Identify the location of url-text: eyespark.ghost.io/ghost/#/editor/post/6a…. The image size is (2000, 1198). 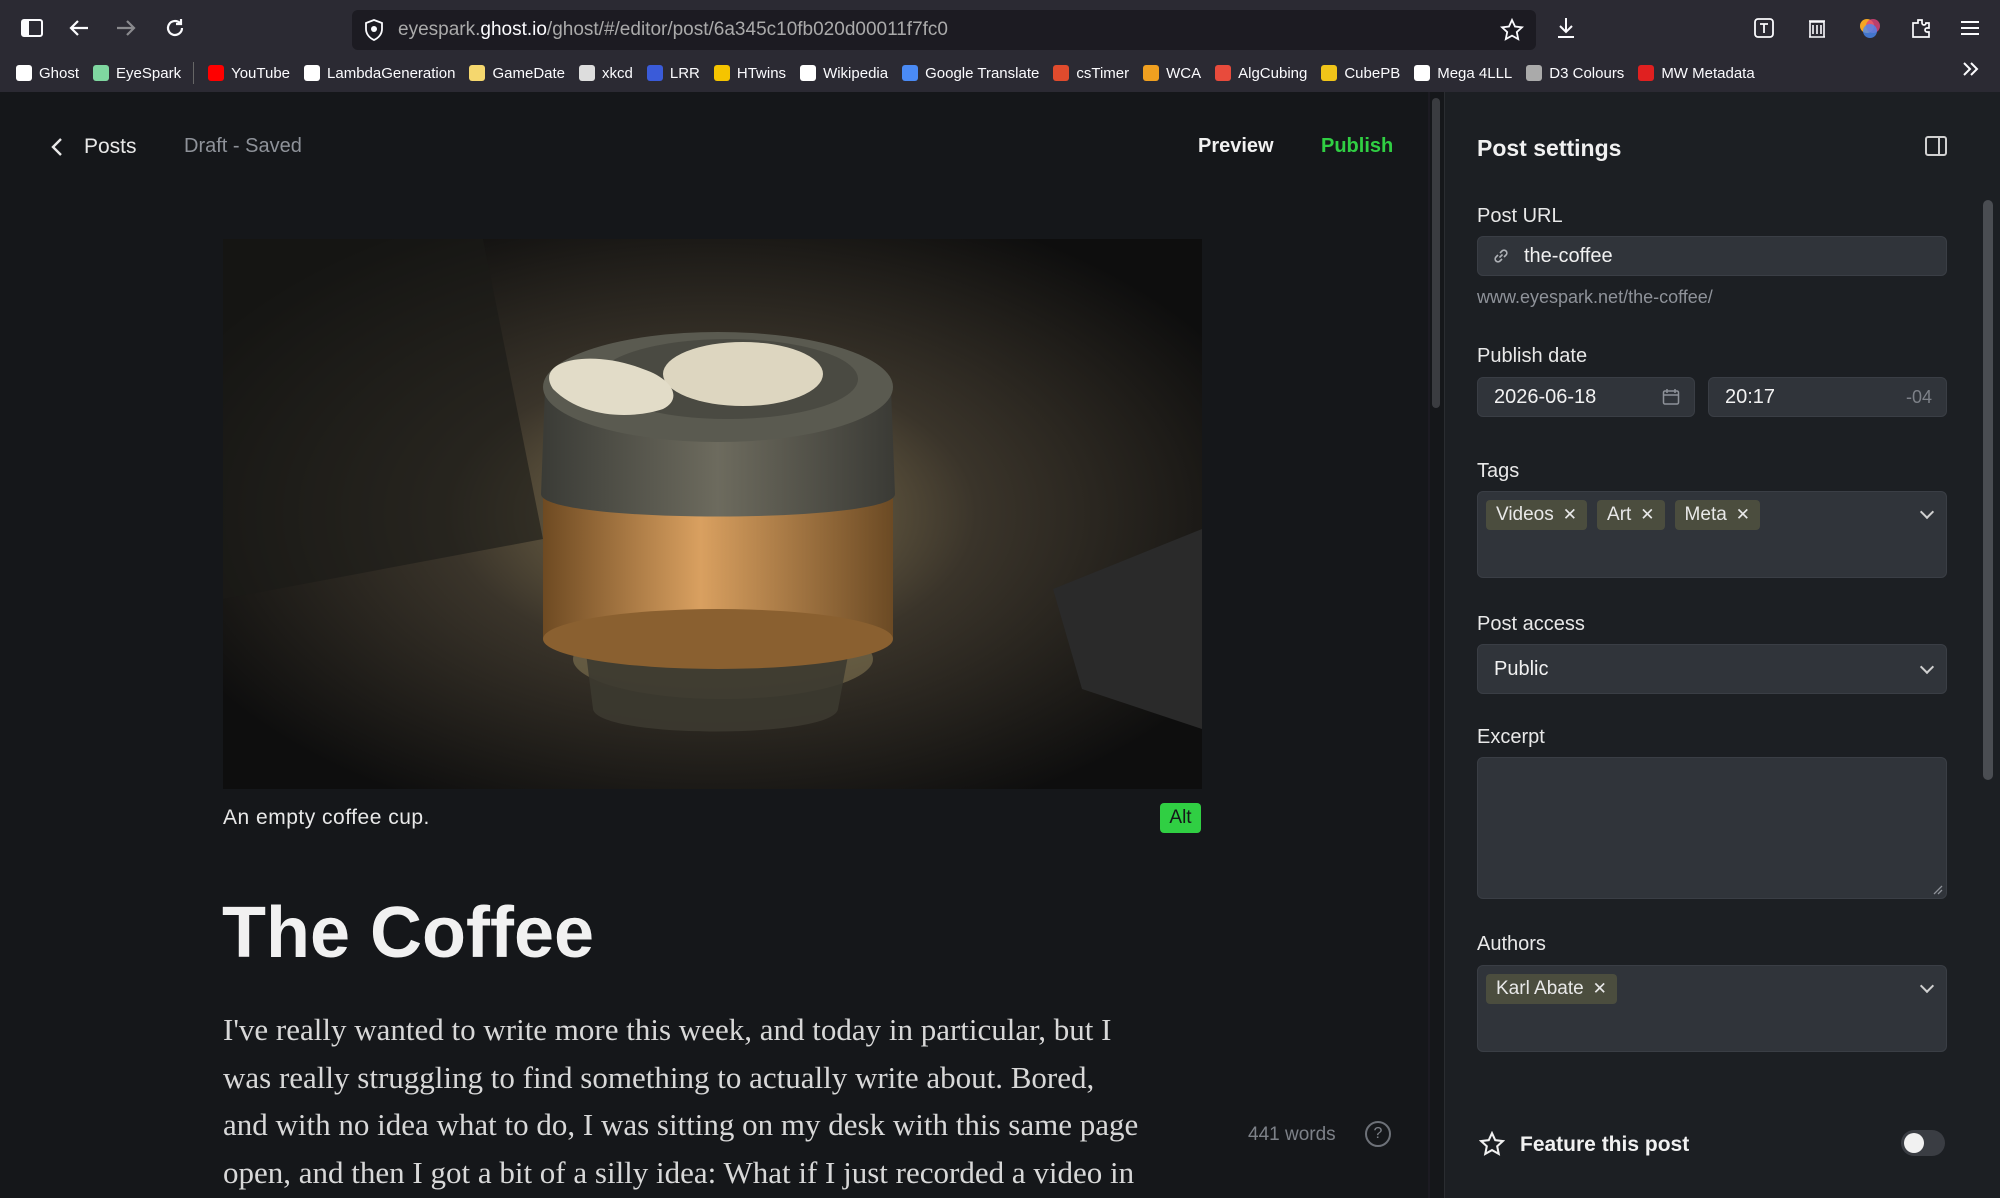
(673, 30).